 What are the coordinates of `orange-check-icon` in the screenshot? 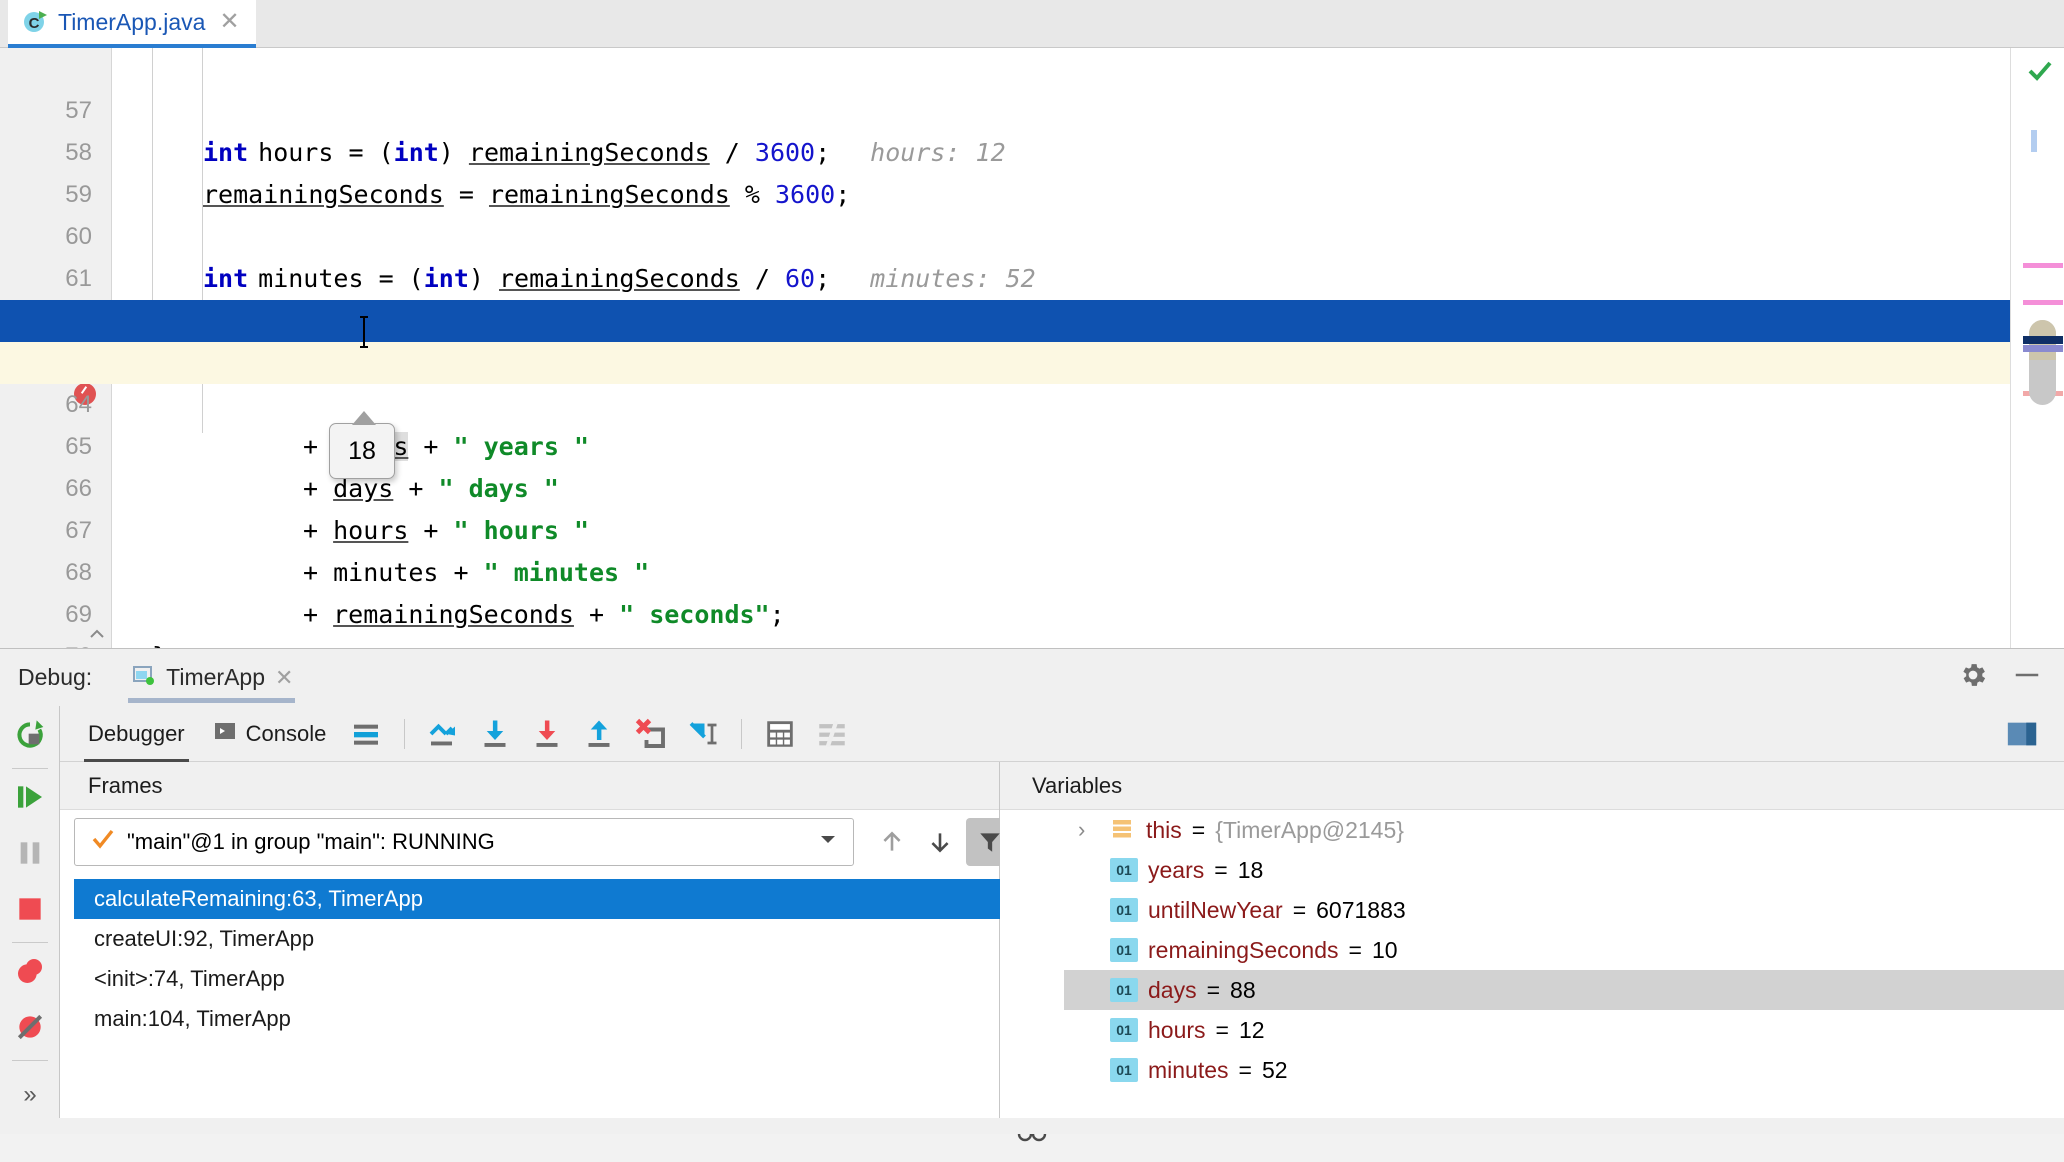 It's located at (103, 842).